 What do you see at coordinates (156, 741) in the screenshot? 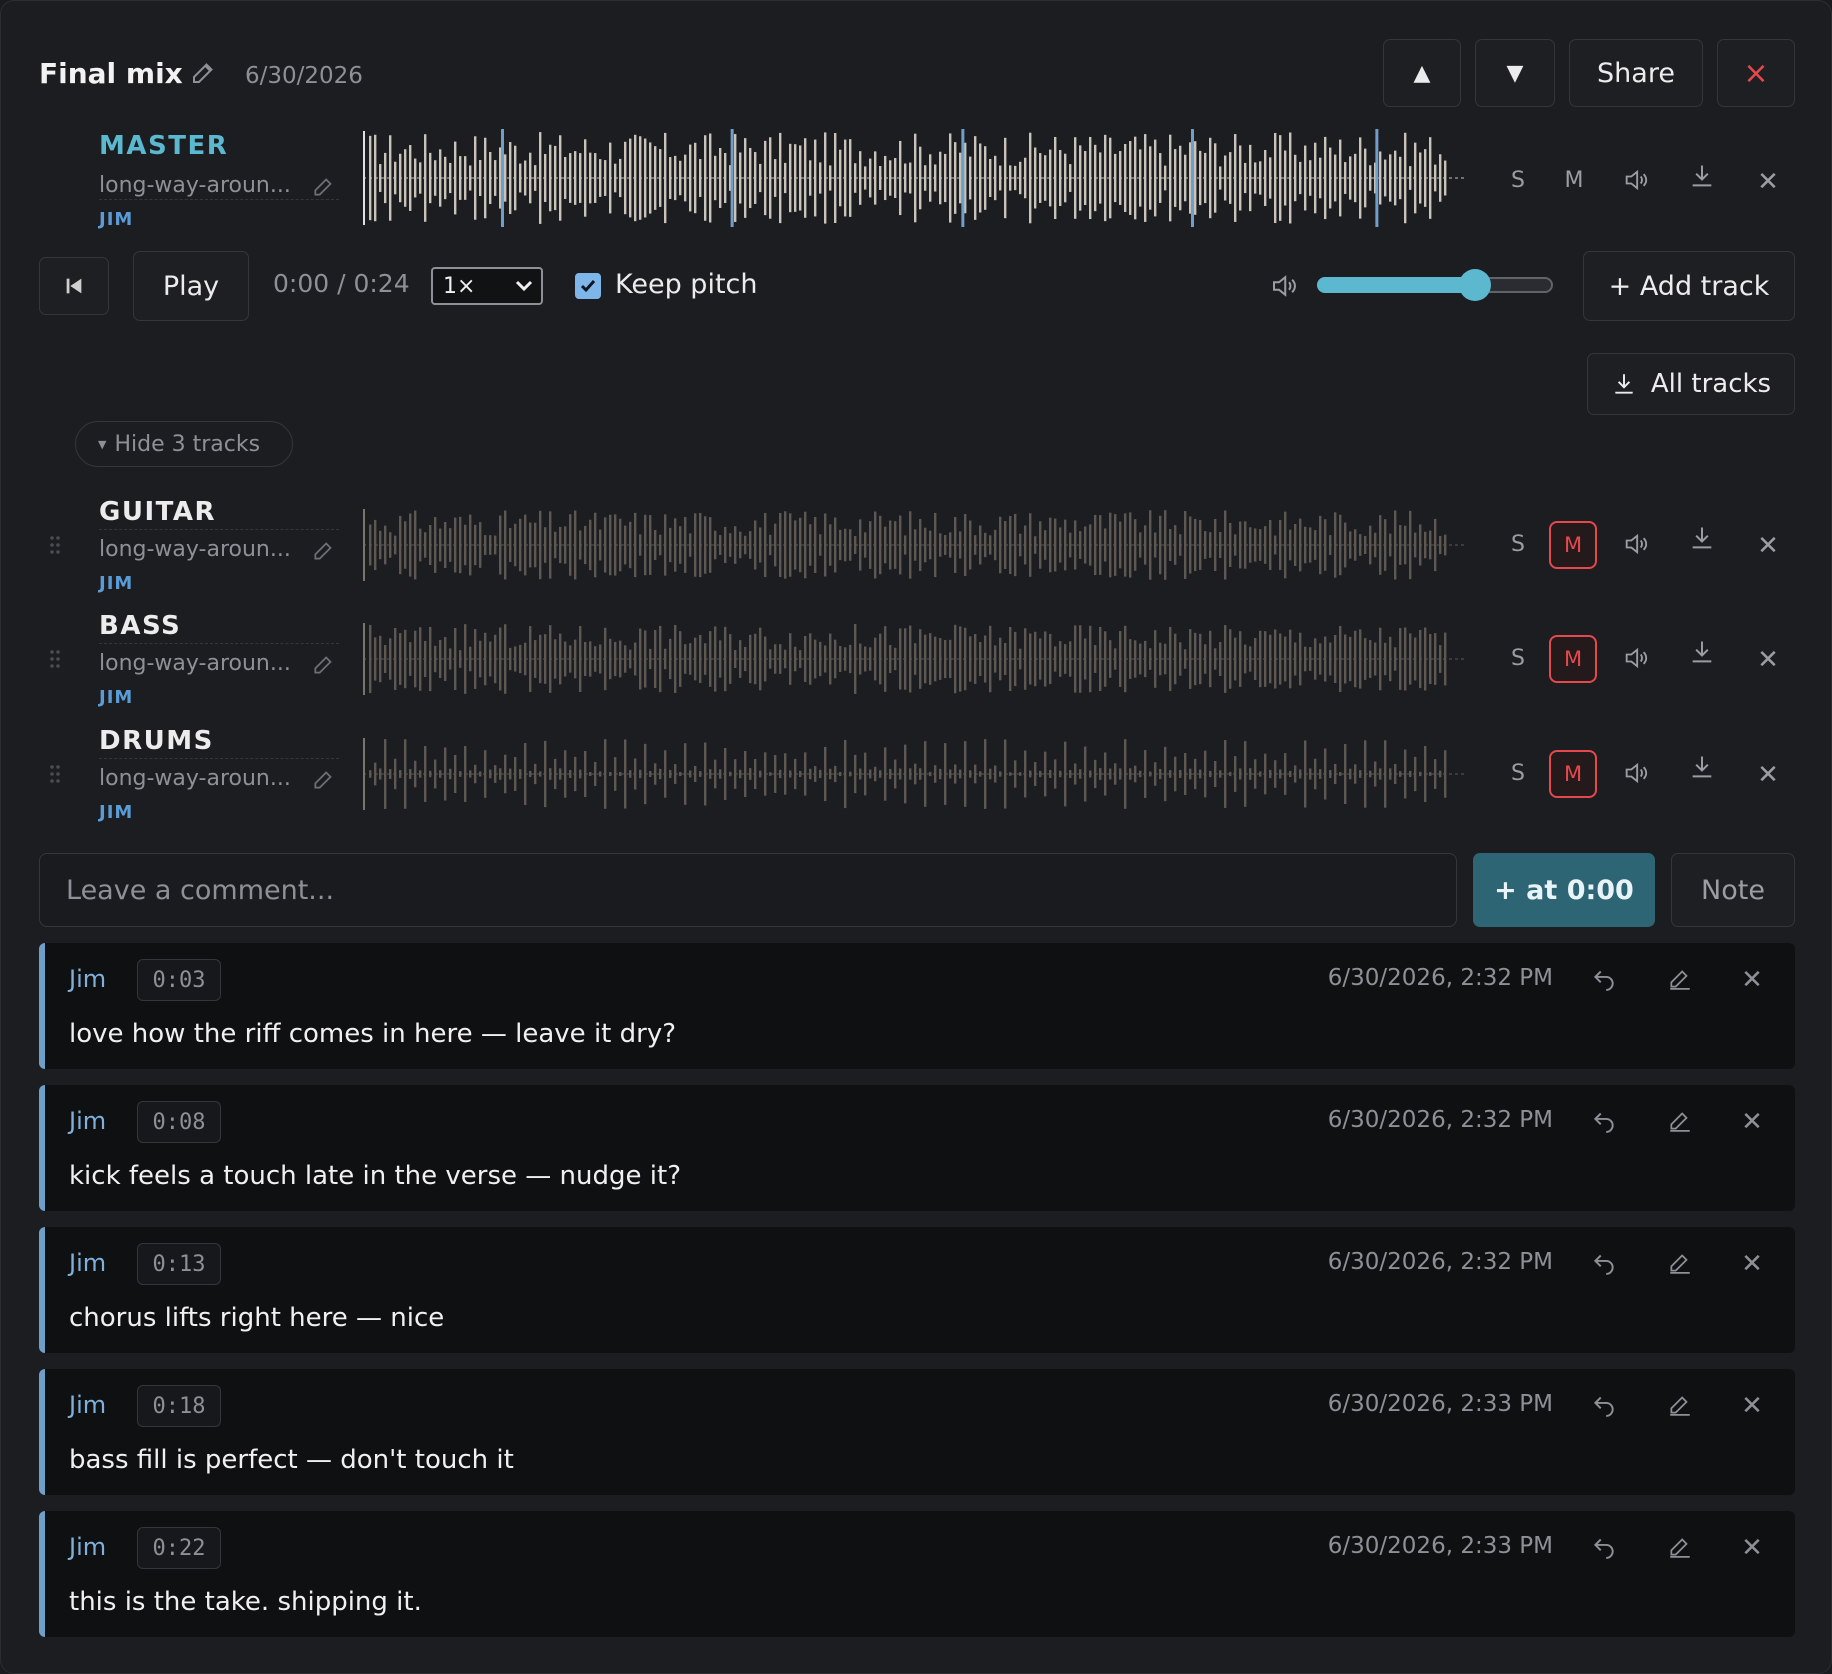
I see `track-name: DRUMS` at bounding box center [156, 741].